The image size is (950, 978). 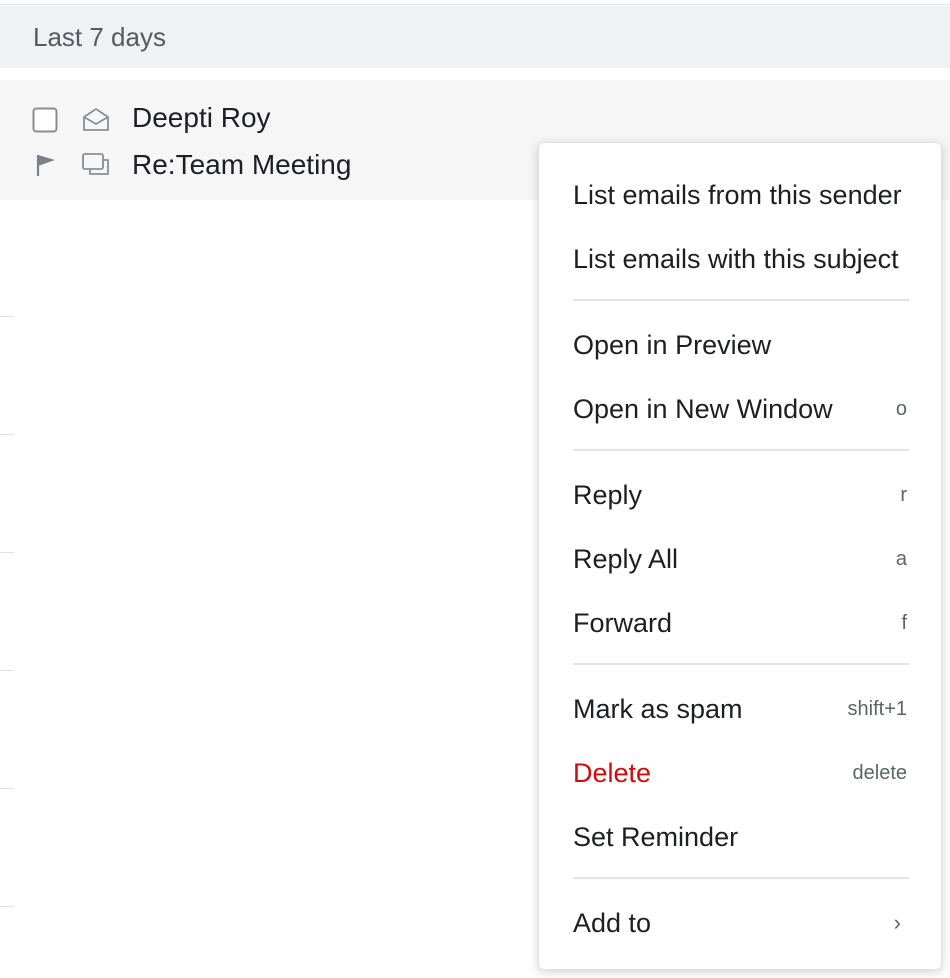 What do you see at coordinates (242, 164) in the screenshot?
I see `mail-subject: Re:Team Meeting` at bounding box center [242, 164].